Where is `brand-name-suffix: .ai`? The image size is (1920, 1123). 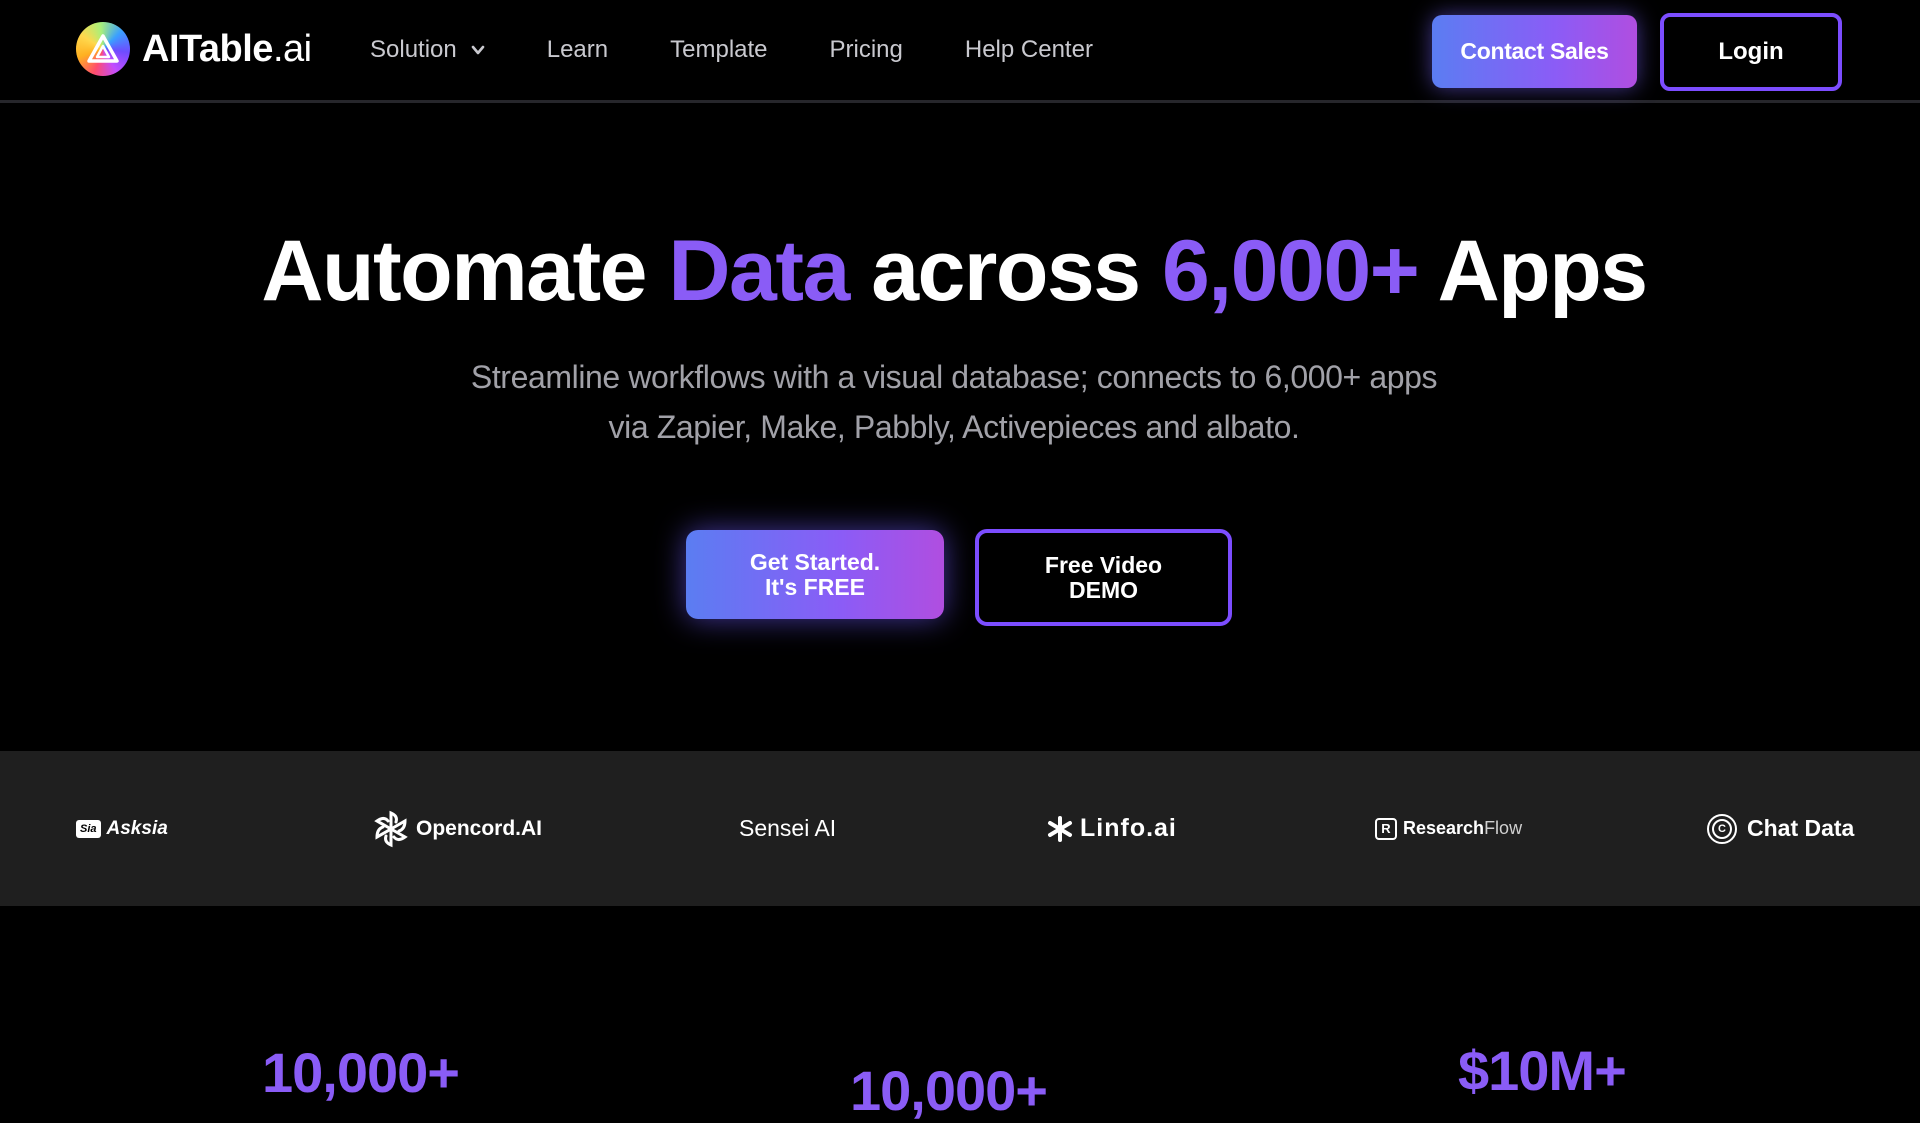
brand-name-suffix: .ai is located at coordinates (292, 48).